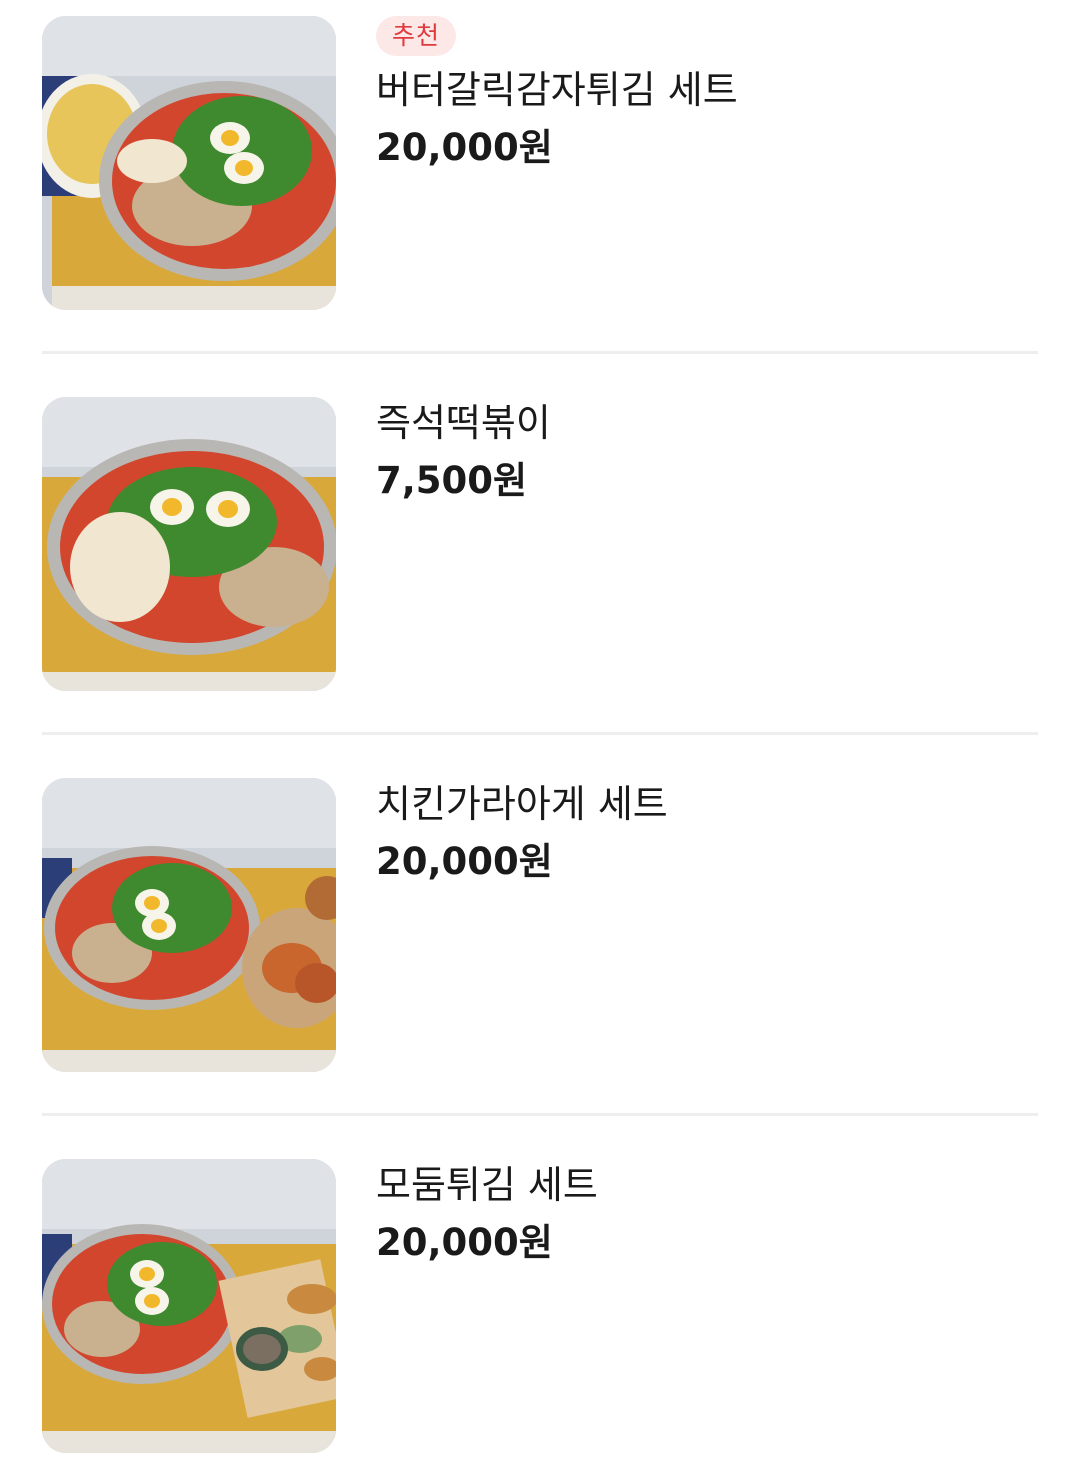 This screenshot has height=1478, width=1080. What do you see at coordinates (416, 36) in the screenshot?
I see `recommended-badge: 추천` at bounding box center [416, 36].